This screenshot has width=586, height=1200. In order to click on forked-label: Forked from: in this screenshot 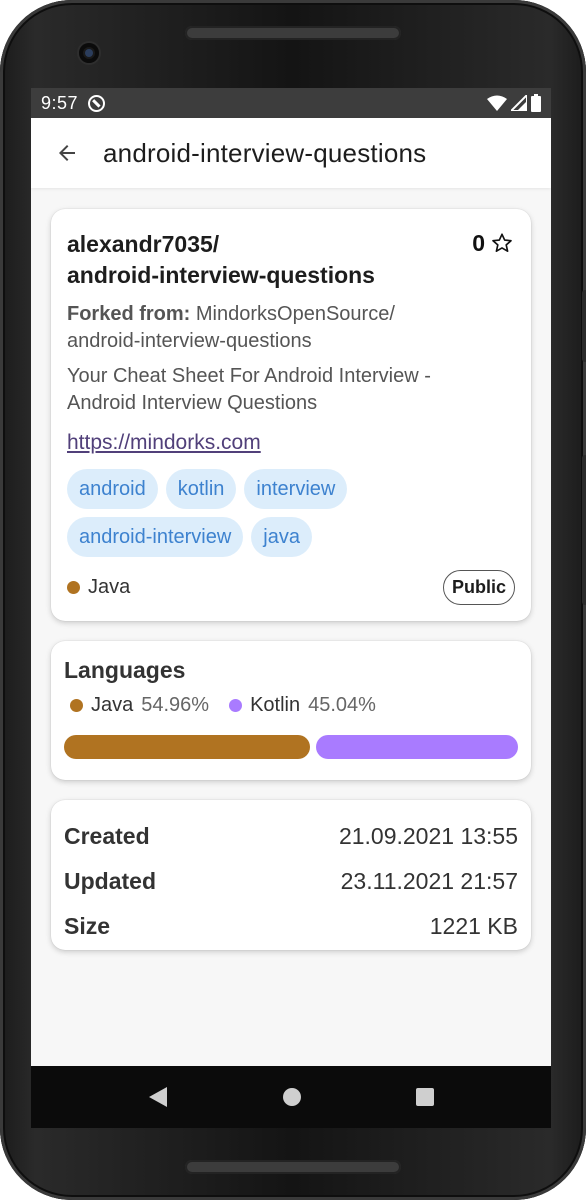, I will do `click(129, 314)`.